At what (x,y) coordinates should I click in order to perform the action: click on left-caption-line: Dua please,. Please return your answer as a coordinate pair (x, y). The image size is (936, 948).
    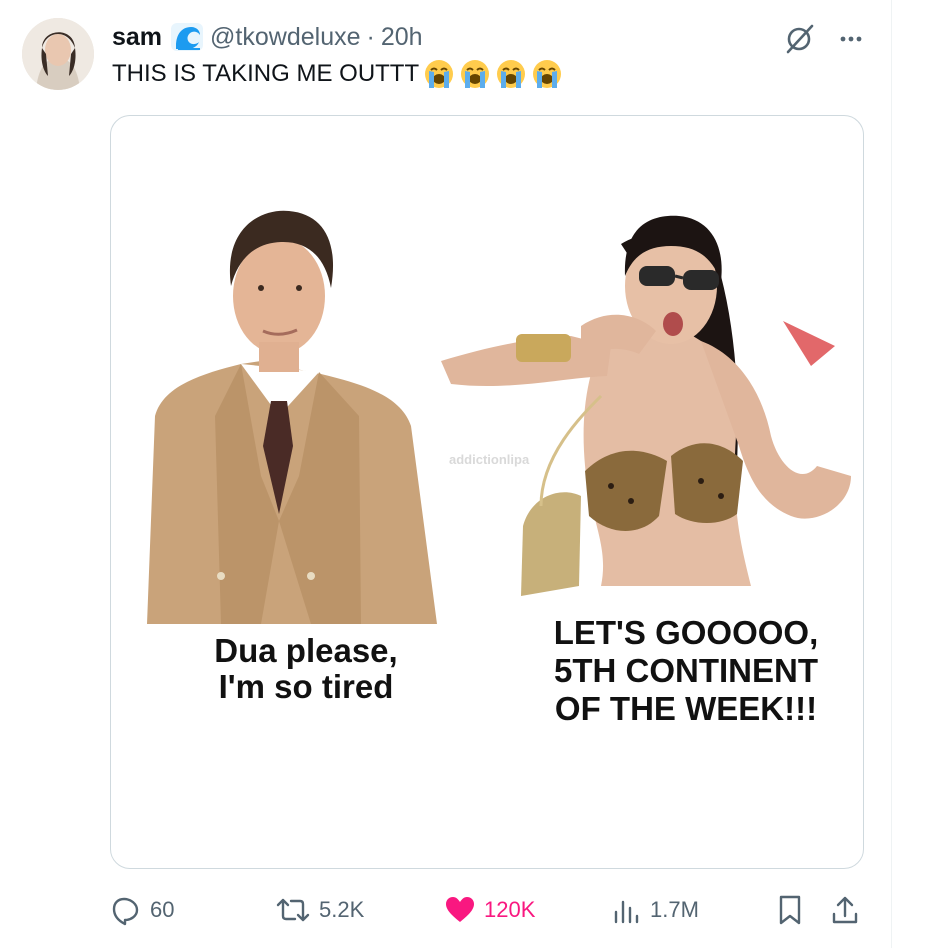
    Looking at the image, I should click on (306, 650).